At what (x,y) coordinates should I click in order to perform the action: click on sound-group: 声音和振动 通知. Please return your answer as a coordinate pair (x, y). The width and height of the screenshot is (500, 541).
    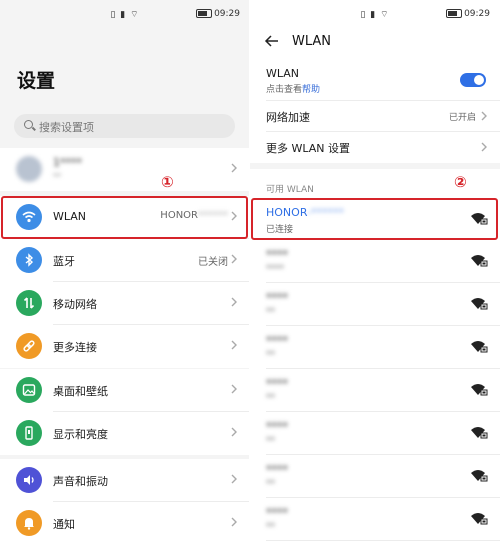
    Looking at the image, I should click on (125, 500).